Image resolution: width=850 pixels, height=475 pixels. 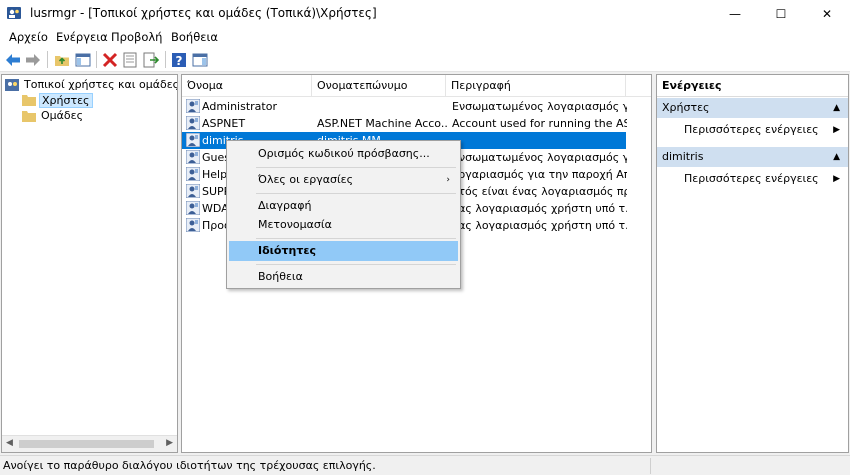 What do you see at coordinates (295, 224) in the screenshot?
I see `ctx-rename-label: Μετονομασία` at bounding box center [295, 224].